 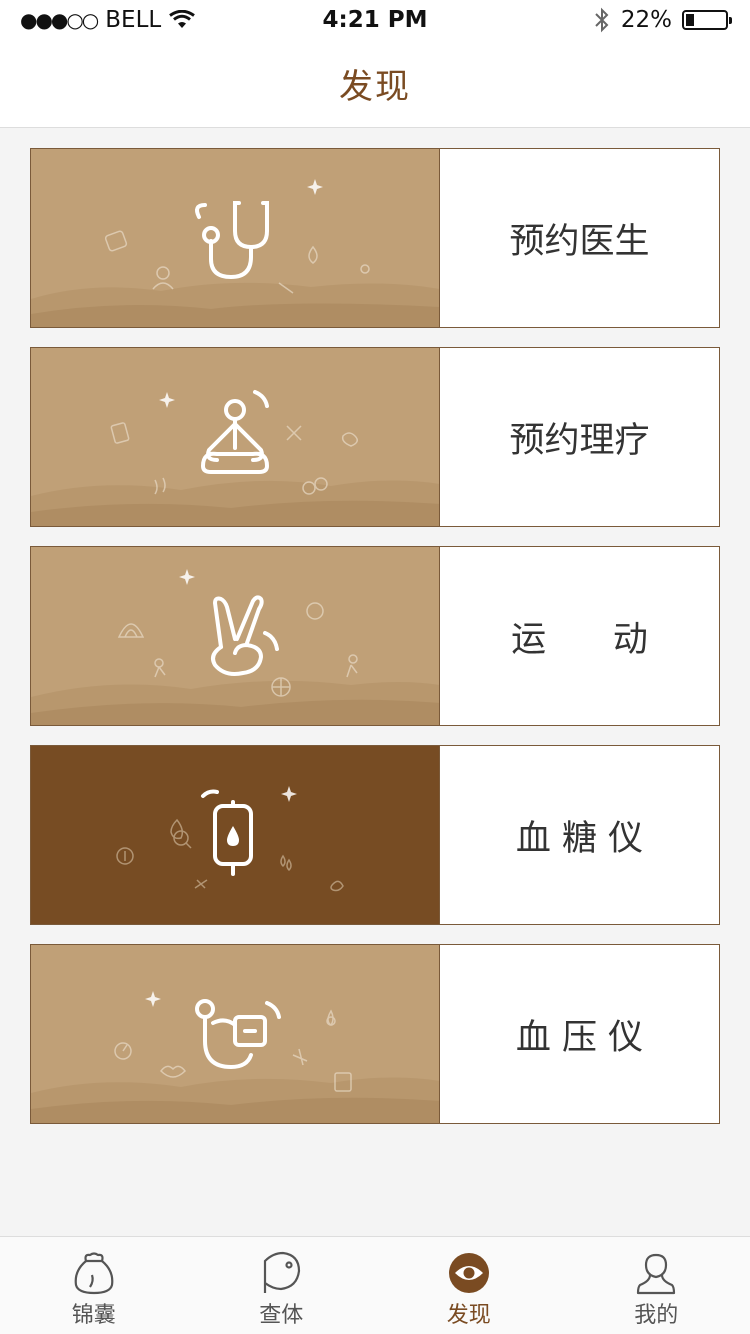 I want to click on card-label: 预约理疗, so click(x=579, y=440).